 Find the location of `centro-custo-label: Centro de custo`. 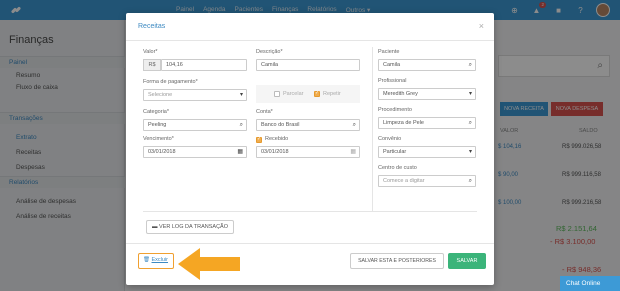

centro-custo-label: Centro de custo is located at coordinates (397, 168).